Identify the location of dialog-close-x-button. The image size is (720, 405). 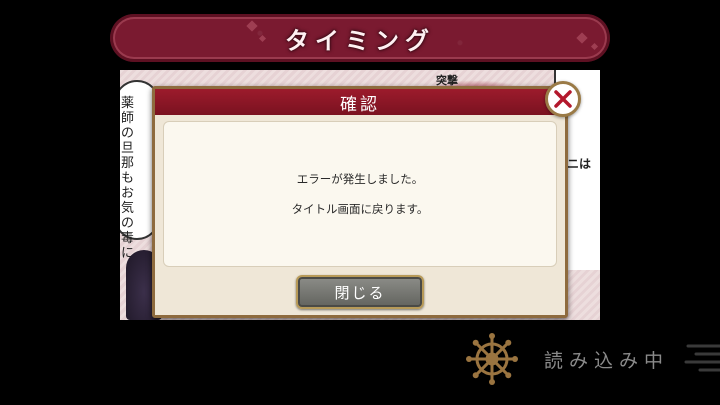
(563, 99).